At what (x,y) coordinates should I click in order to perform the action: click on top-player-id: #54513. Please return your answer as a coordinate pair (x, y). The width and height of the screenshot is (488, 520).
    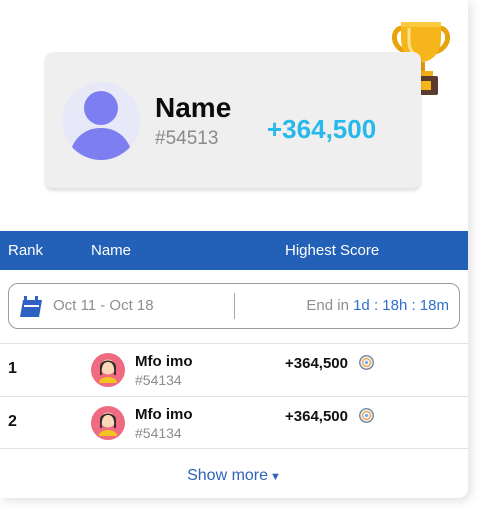
    Looking at the image, I should click on (187, 138).